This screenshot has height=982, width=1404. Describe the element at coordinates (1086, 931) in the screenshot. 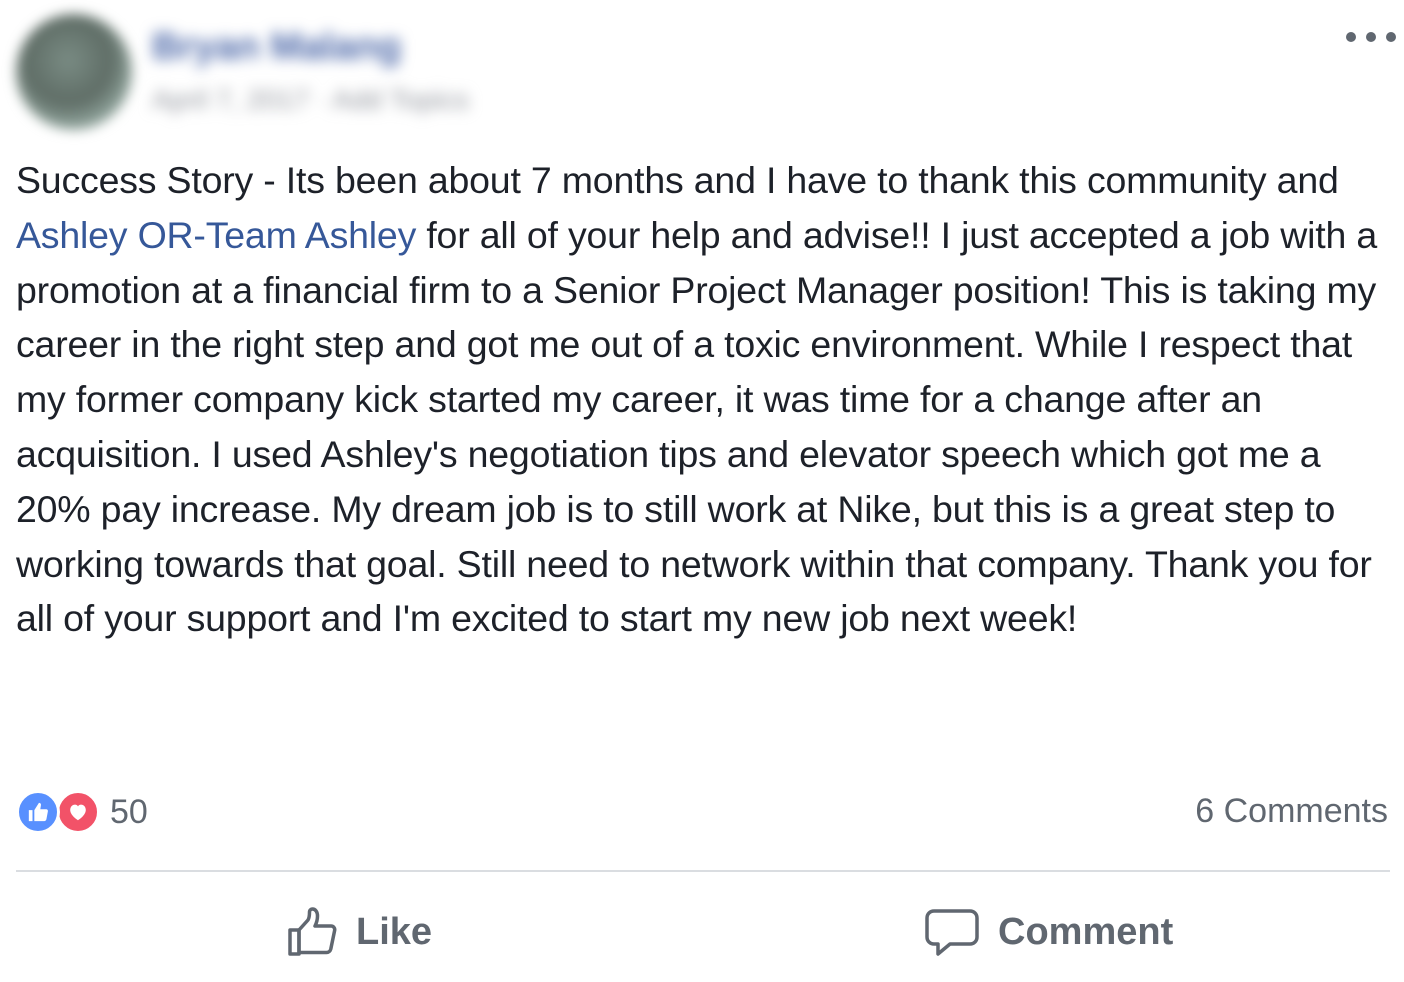

I see `comment-label: Comment` at that location.